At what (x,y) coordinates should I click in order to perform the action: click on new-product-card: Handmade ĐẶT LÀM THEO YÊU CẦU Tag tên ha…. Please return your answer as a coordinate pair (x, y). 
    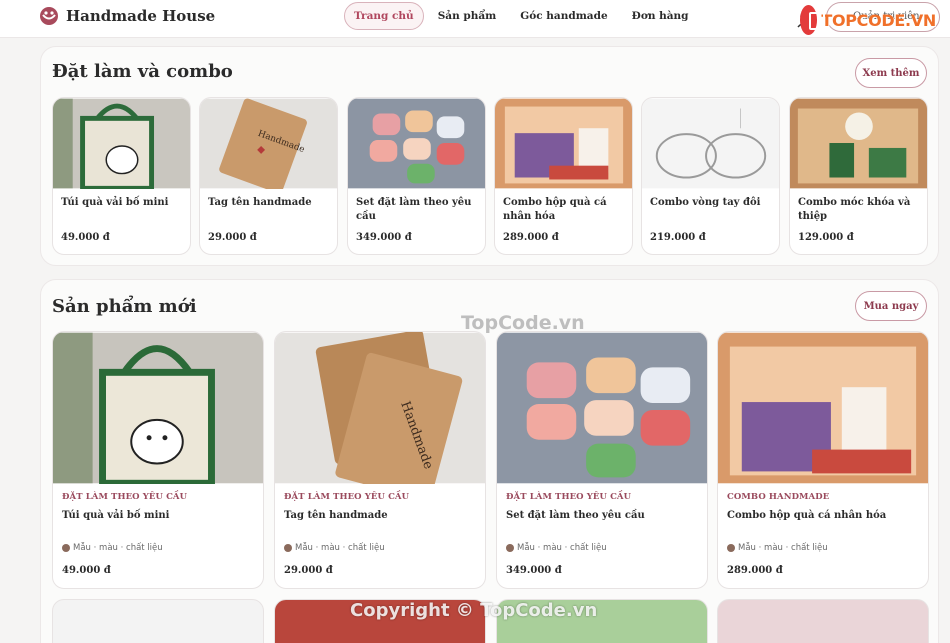
    Looking at the image, I should click on (380, 460).